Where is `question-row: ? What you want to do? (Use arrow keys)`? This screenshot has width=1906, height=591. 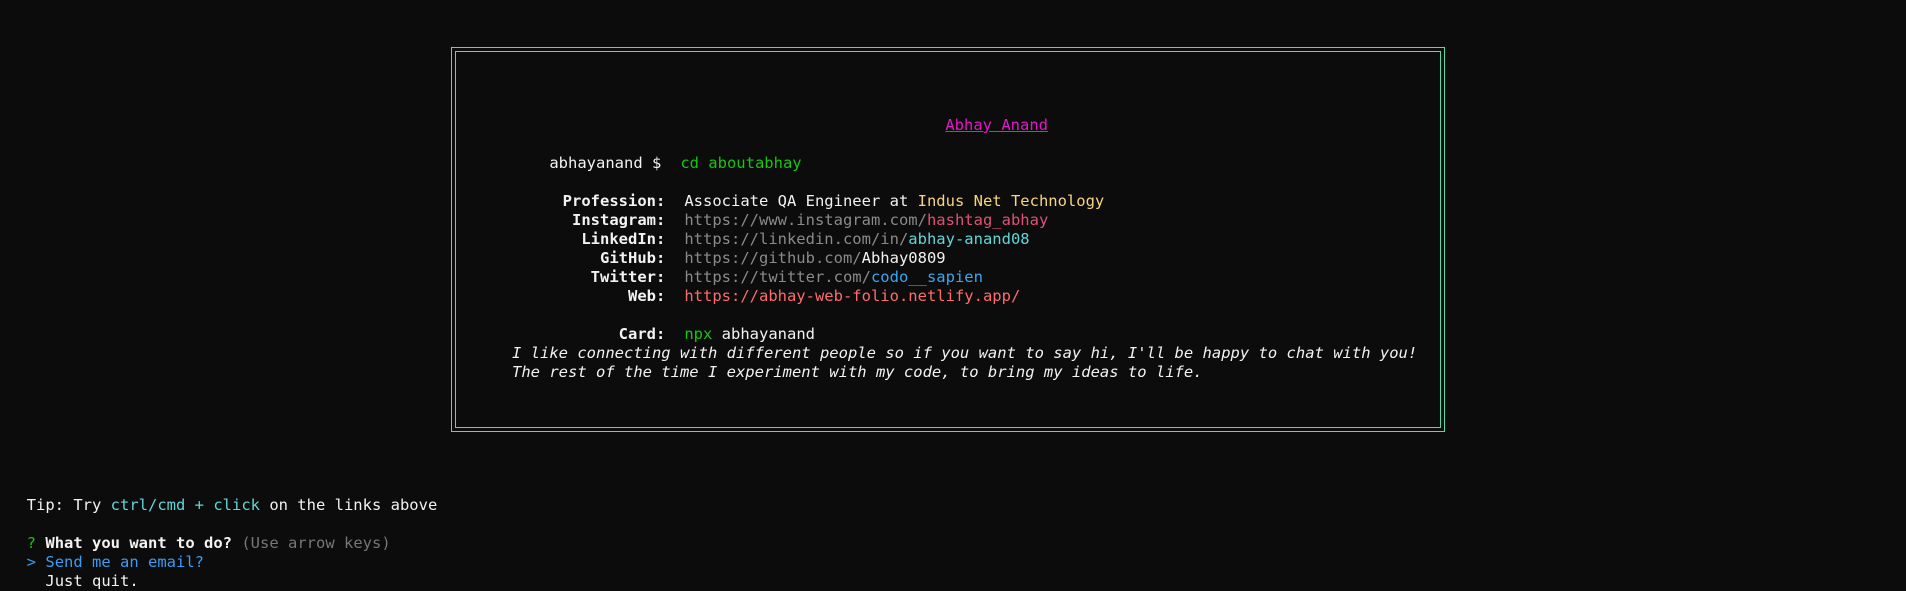
question-row: ? What you want to do? (Use arrow keys) is located at coordinates (199, 533).